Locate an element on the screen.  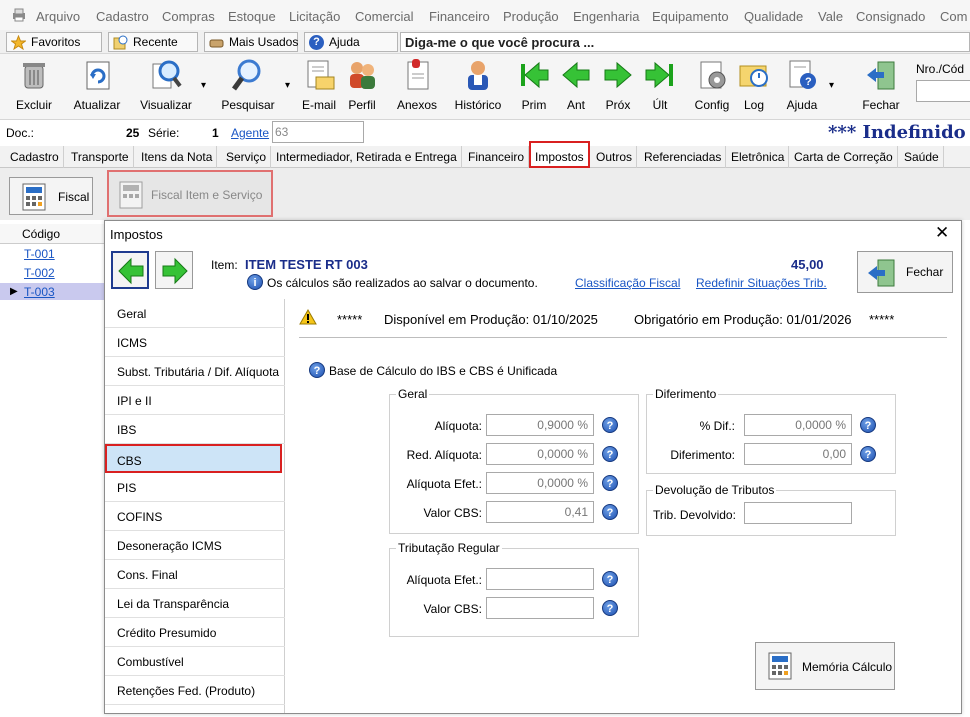
table-row-selected: ▶ T-003 is located at coordinates (53, 291).